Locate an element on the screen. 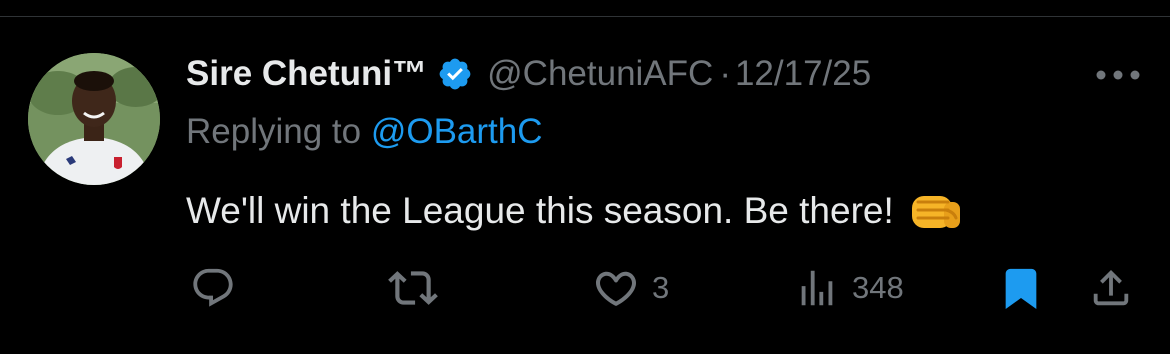  avatar is located at coordinates (94, 119).